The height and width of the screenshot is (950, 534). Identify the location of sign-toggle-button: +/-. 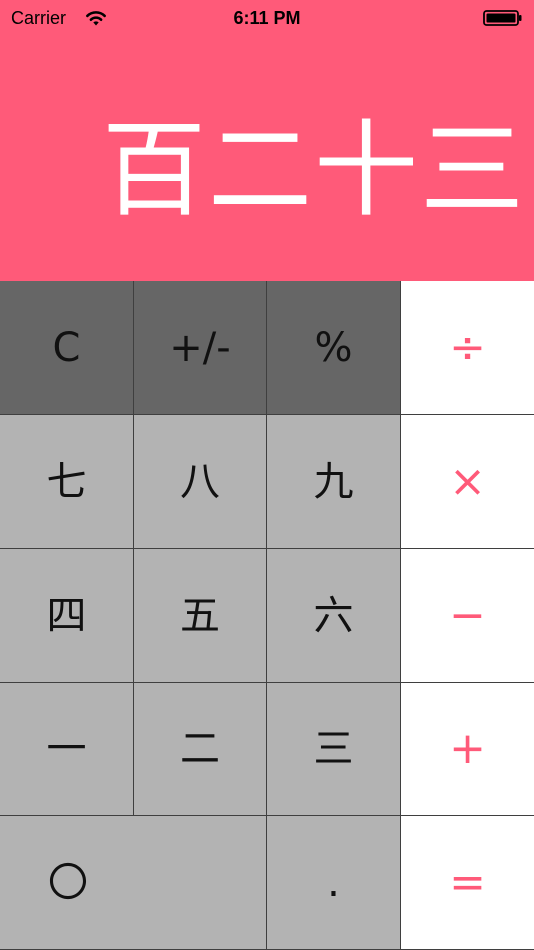
(200, 348).